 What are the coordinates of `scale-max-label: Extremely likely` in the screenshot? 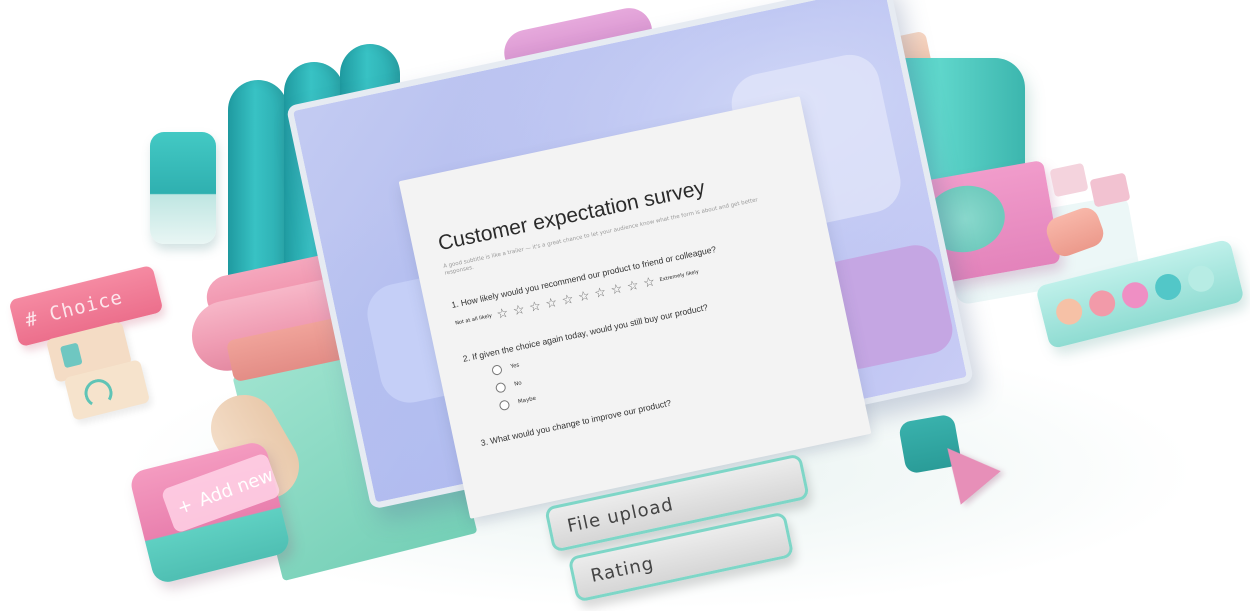 It's located at (679, 276).